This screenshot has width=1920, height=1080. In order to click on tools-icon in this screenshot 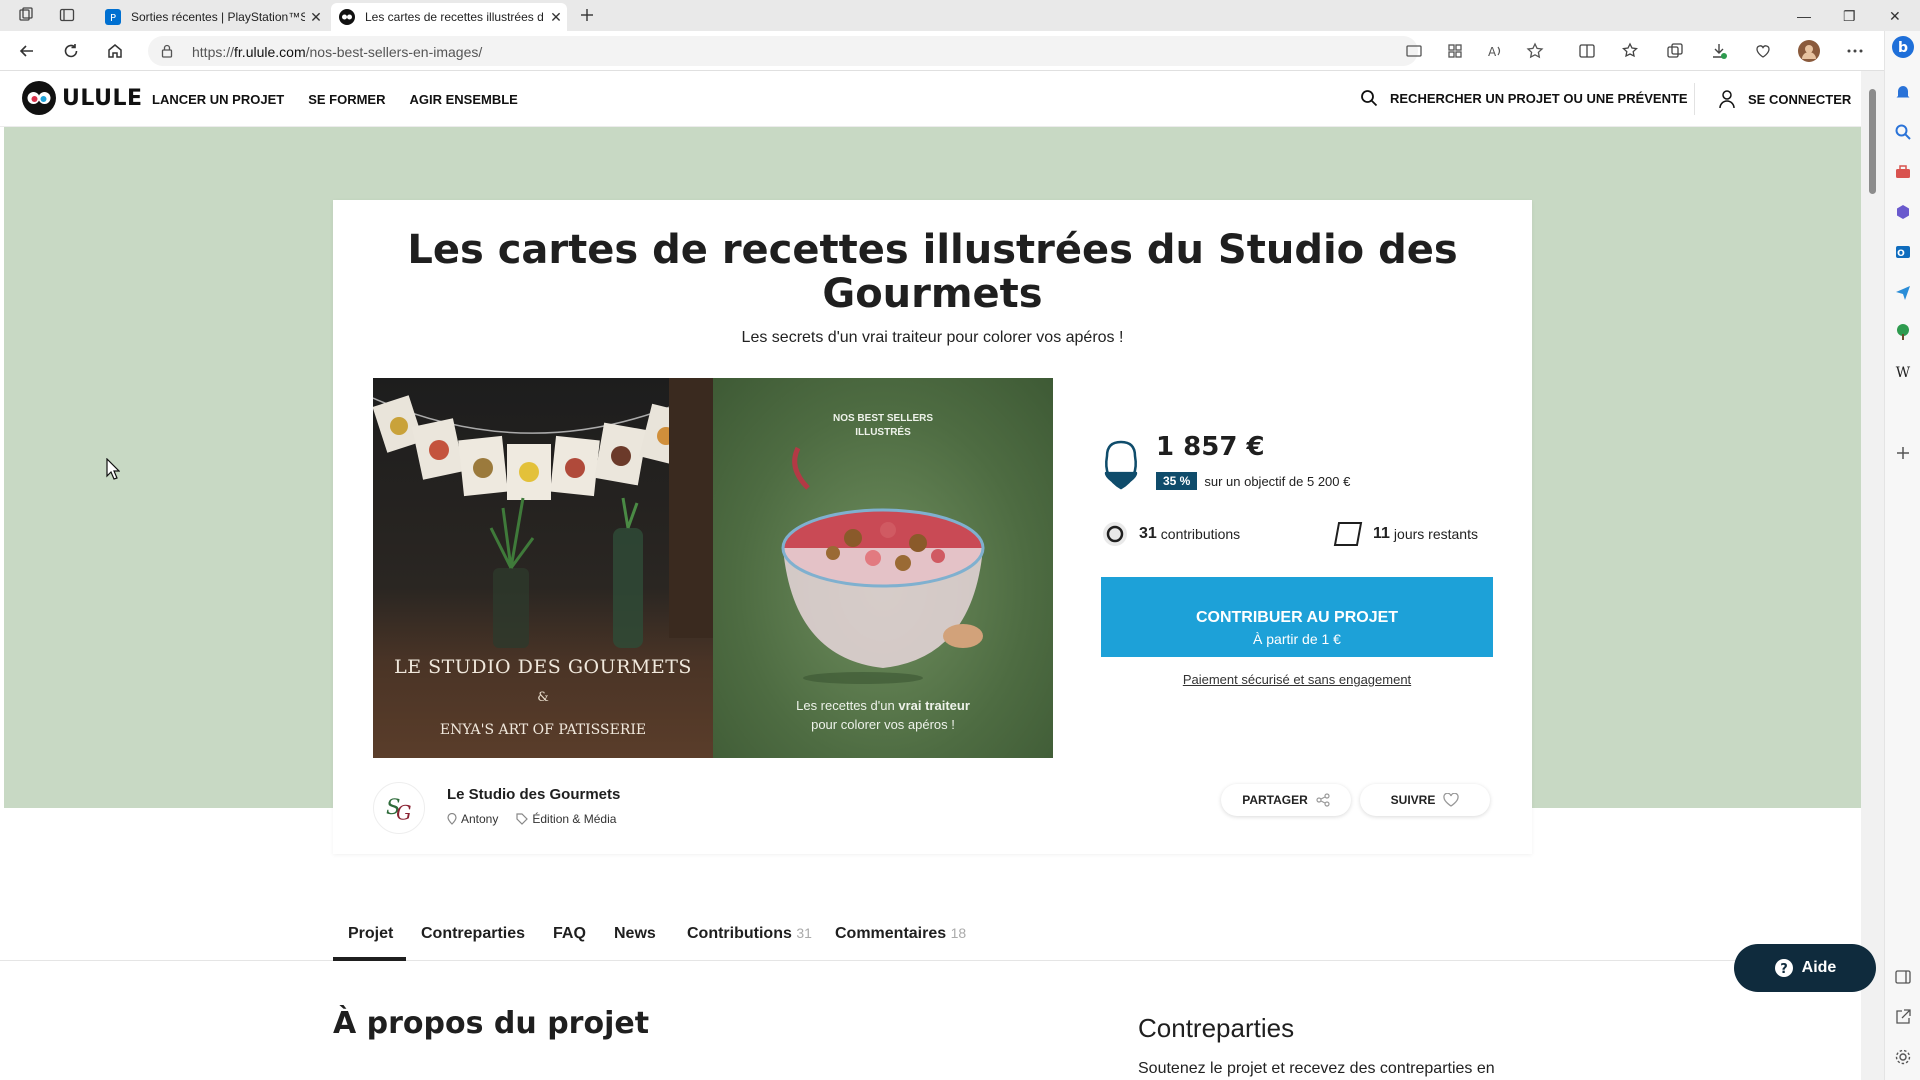, I will do `click(1903, 172)`.